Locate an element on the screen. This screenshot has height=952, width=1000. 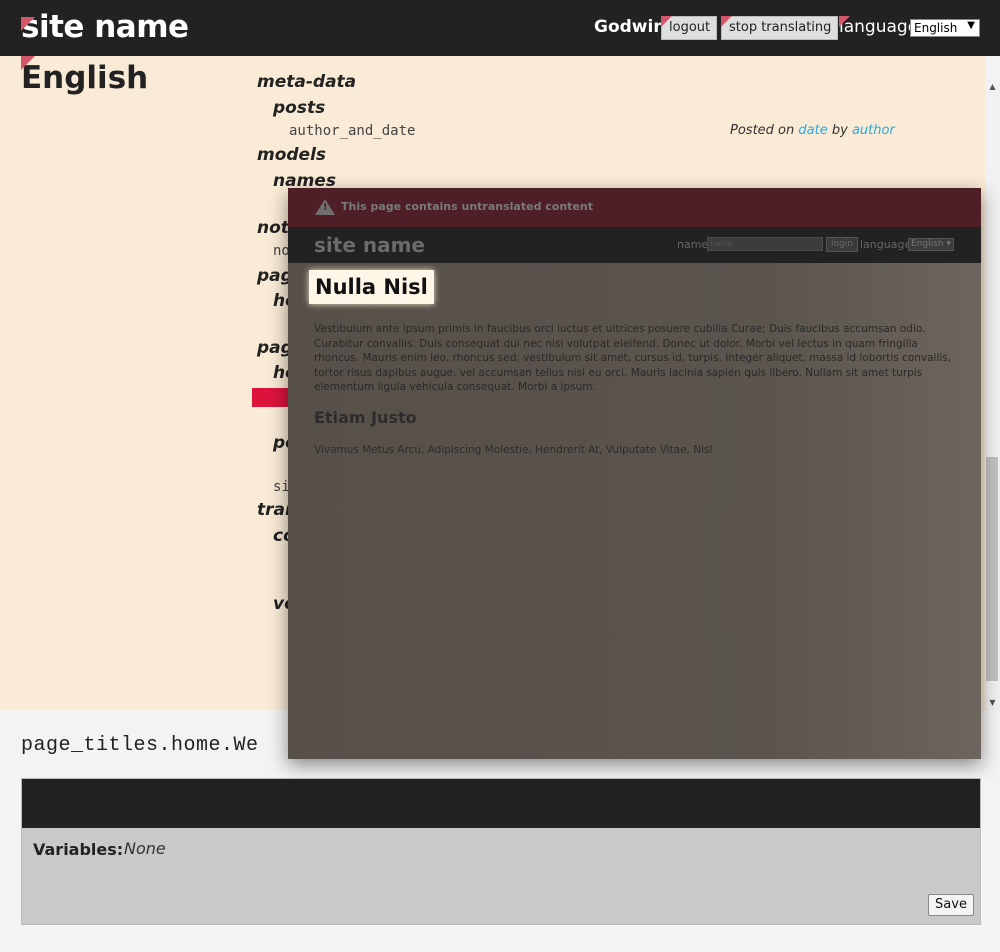
tree-key: posts is located at coordinates (299, 108).